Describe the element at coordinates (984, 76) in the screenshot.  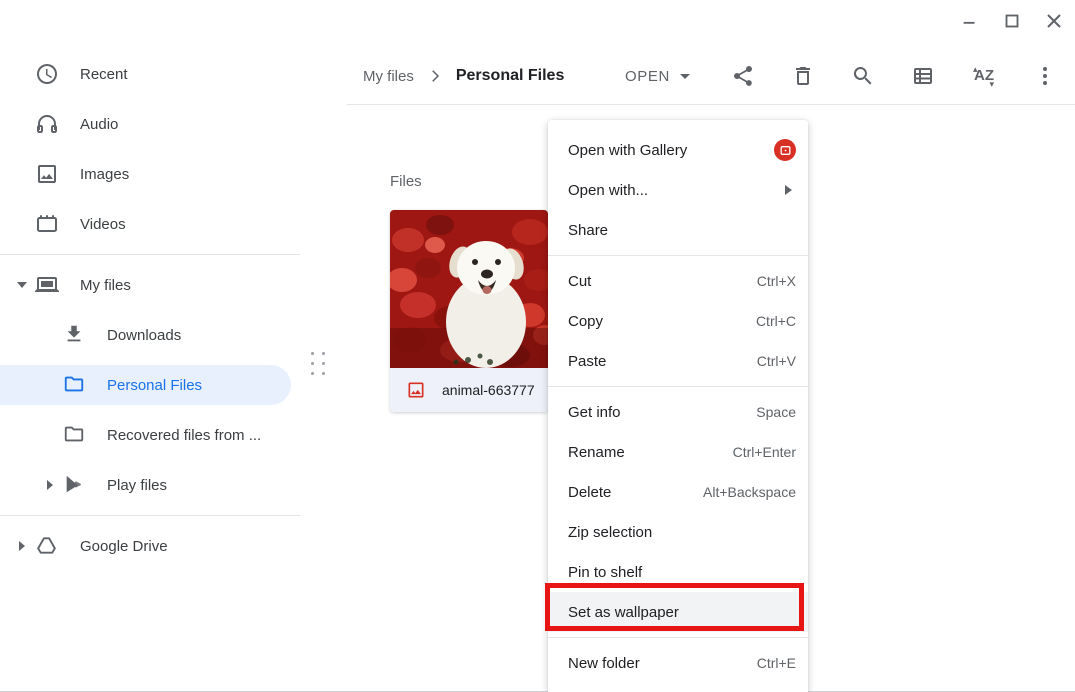
I see `sort-name-icon: ▴ AZ ▾` at that location.